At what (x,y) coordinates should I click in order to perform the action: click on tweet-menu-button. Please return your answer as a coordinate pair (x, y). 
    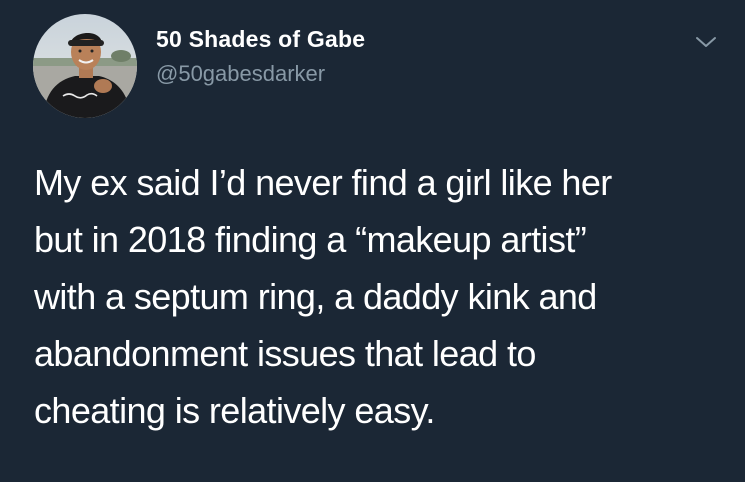
    Looking at the image, I should click on (706, 42).